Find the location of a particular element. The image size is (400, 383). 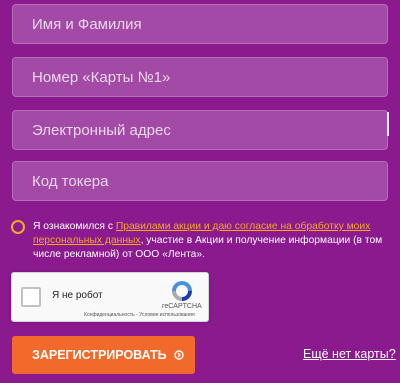

card-number-field-container is located at coordinates (200, 77).